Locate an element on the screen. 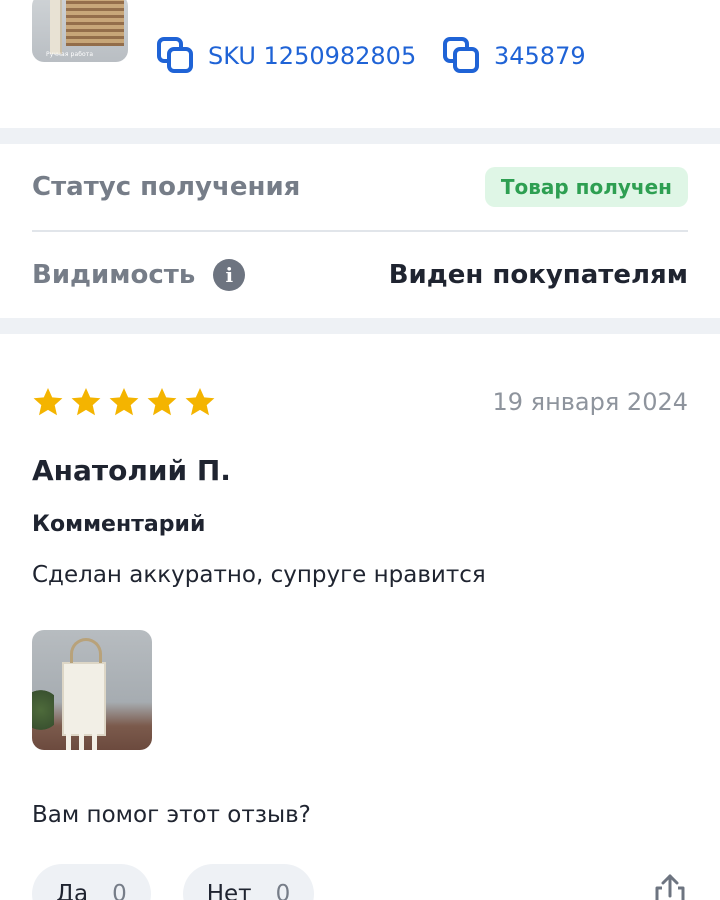 This screenshot has width=720, height=900. helpful-question: Вам помог этот отзыв? is located at coordinates (171, 815).